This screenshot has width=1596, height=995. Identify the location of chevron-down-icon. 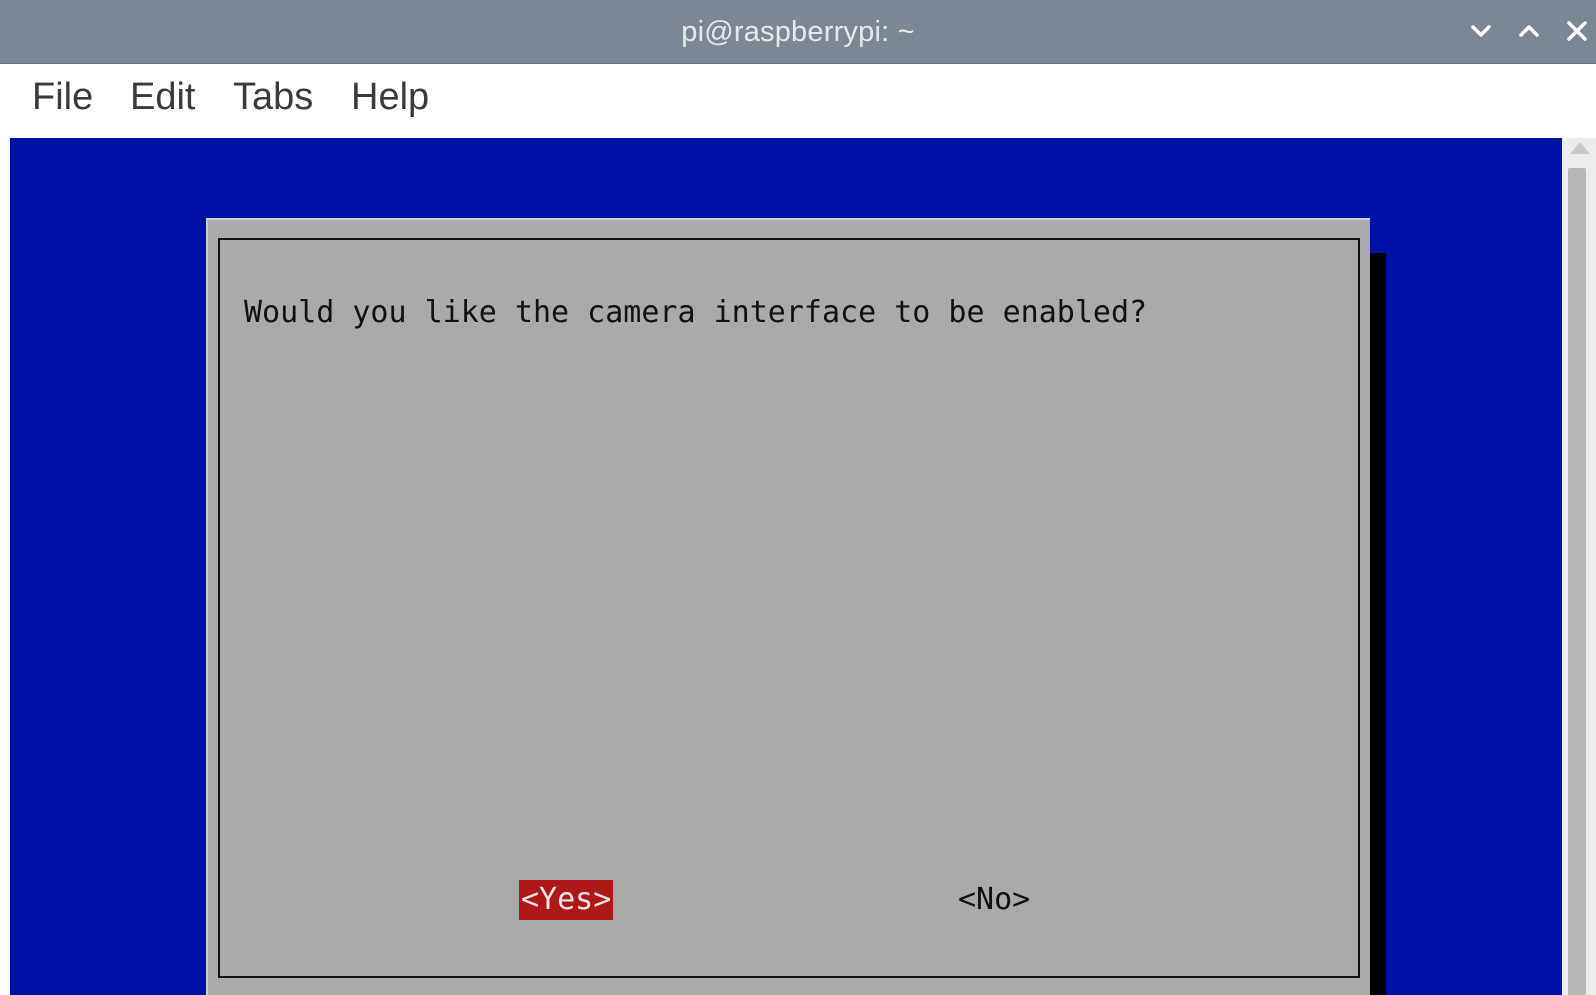
(1481, 31).